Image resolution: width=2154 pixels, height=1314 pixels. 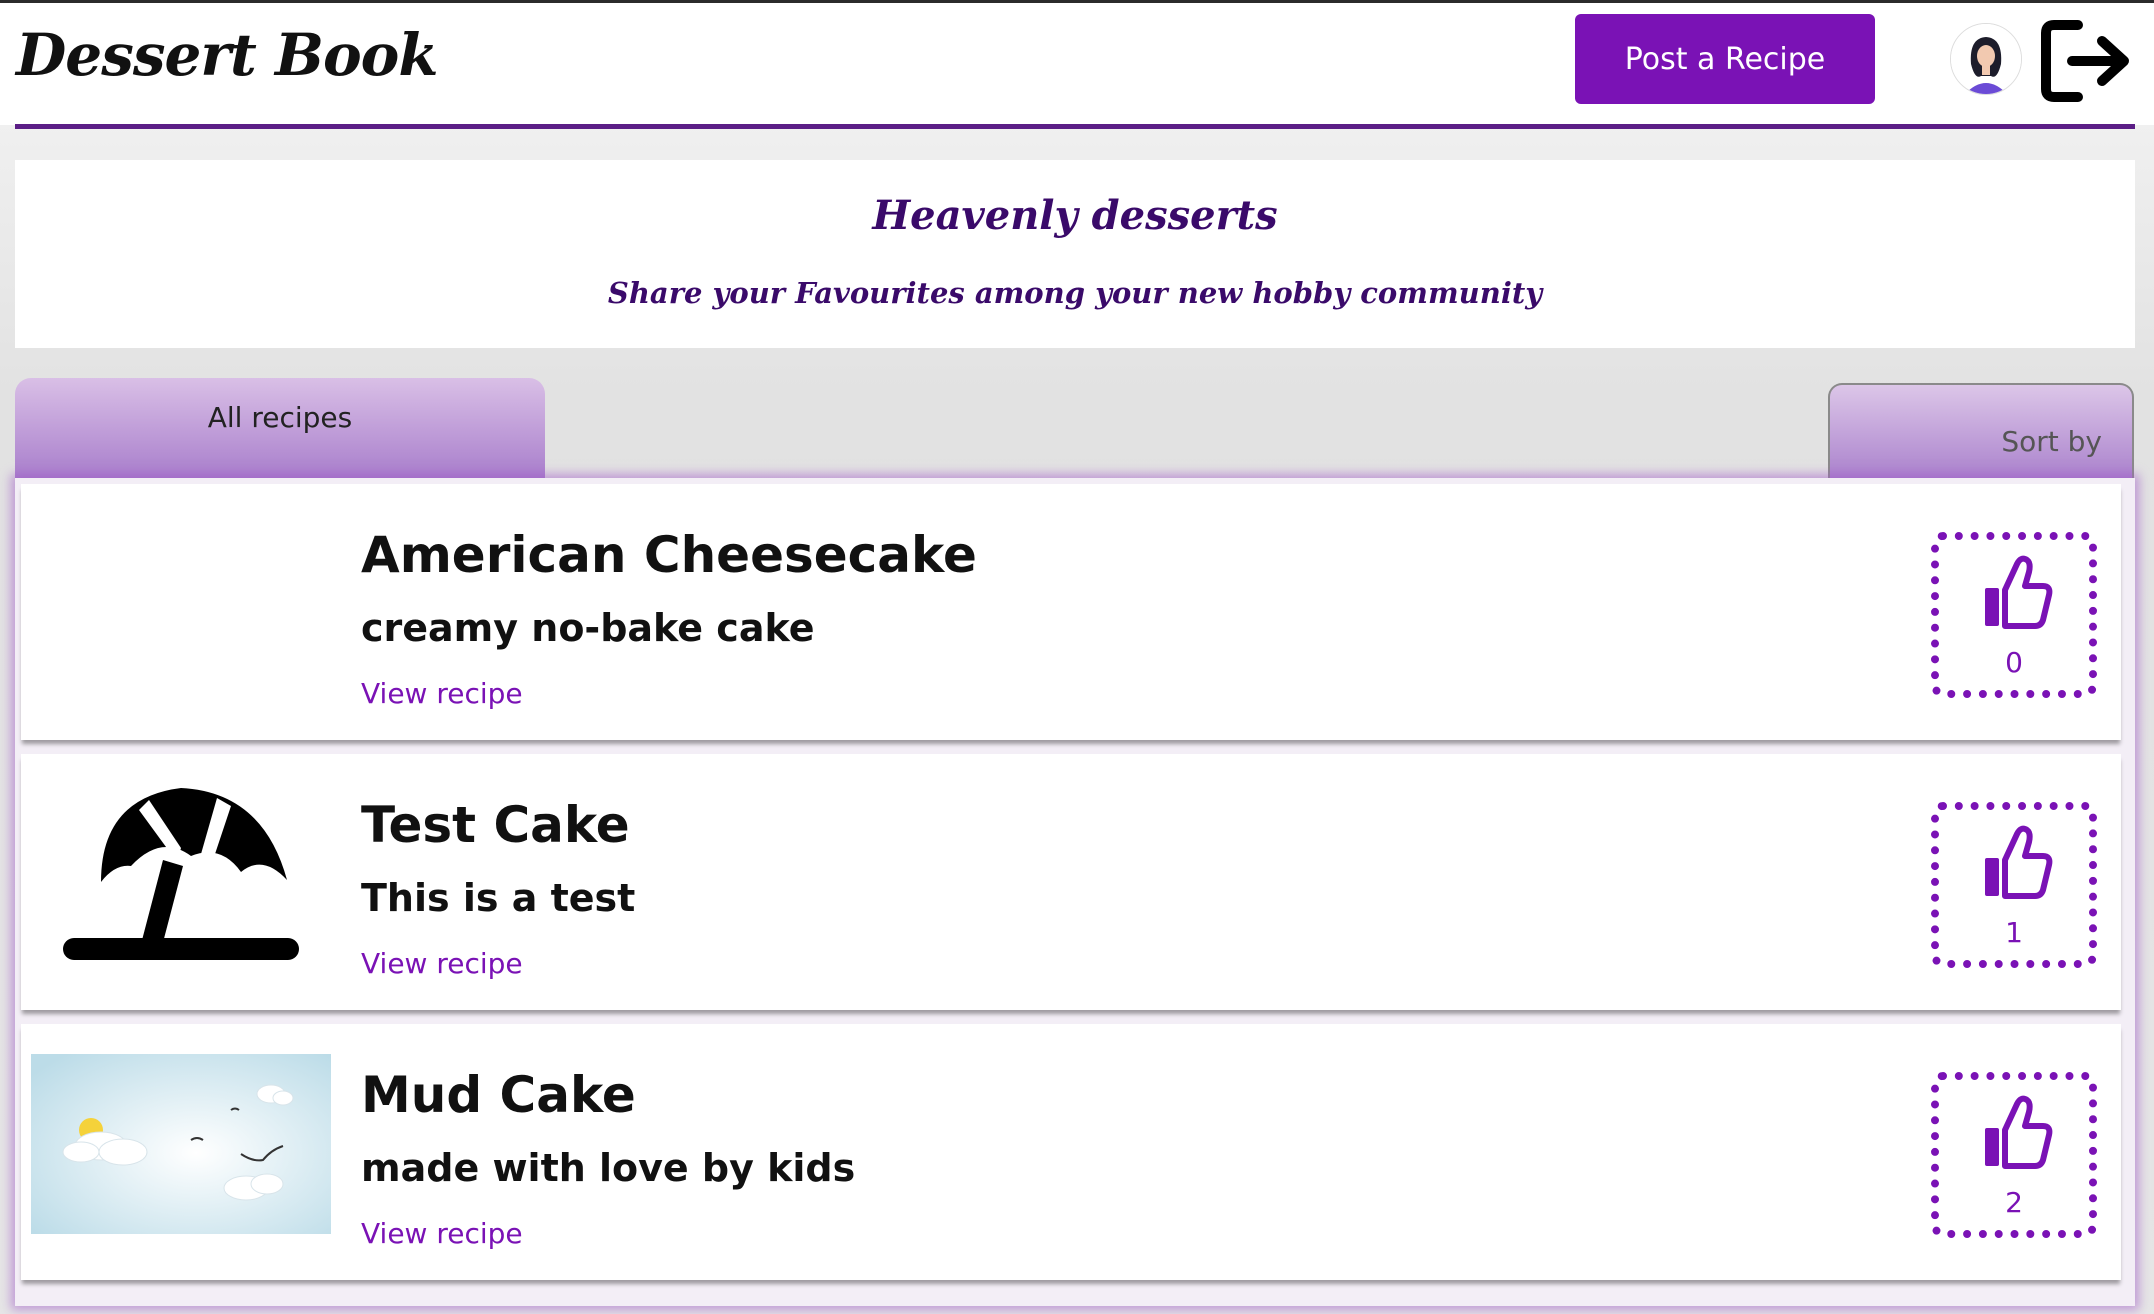 I want to click on recipe-title: Mud Cake, so click(x=498, y=1095).